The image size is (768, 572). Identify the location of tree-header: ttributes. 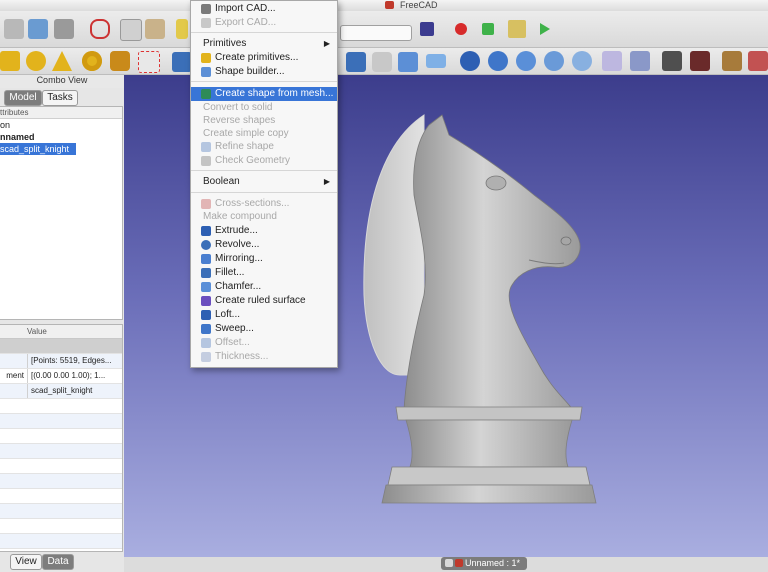
(61, 113).